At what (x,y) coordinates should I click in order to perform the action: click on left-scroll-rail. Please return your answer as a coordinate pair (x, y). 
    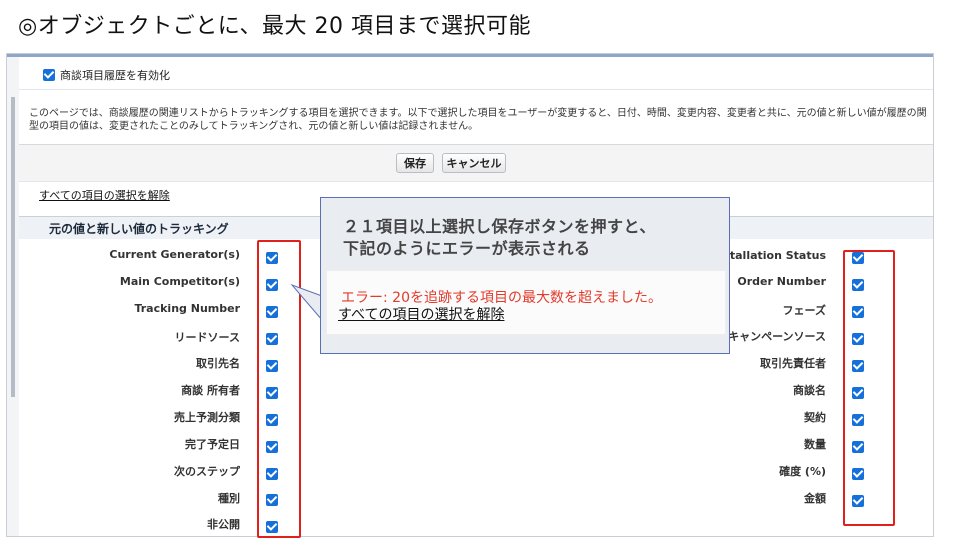
    Looking at the image, I should click on (13, 296).